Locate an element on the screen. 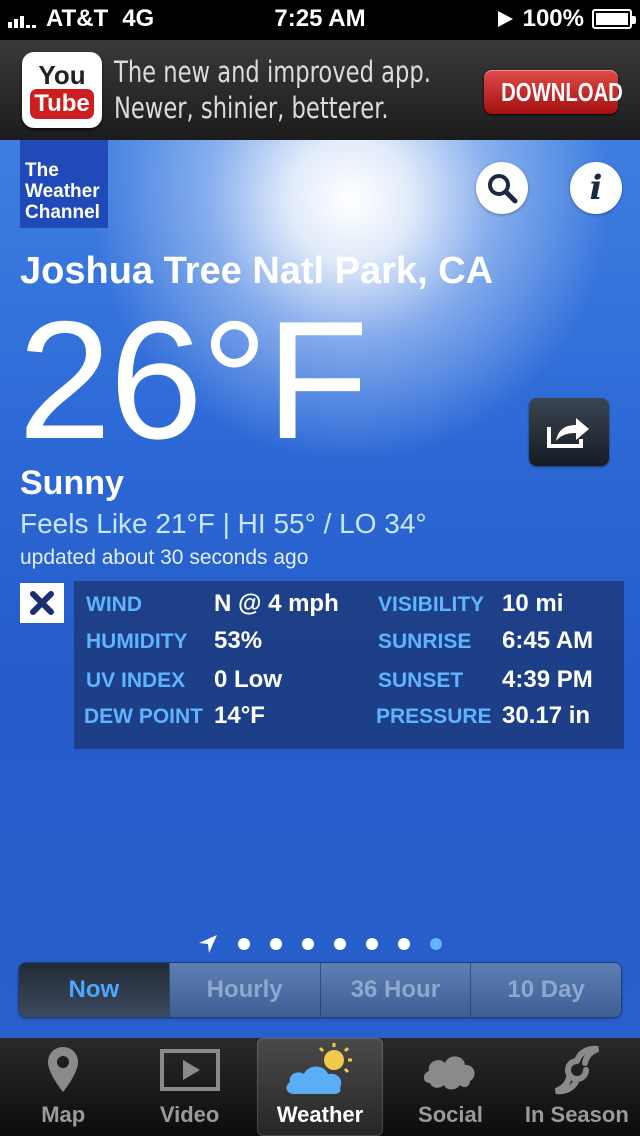 This screenshot has width=640, height=1136. updated-text: updated about 30 seconds ago is located at coordinates (164, 557).